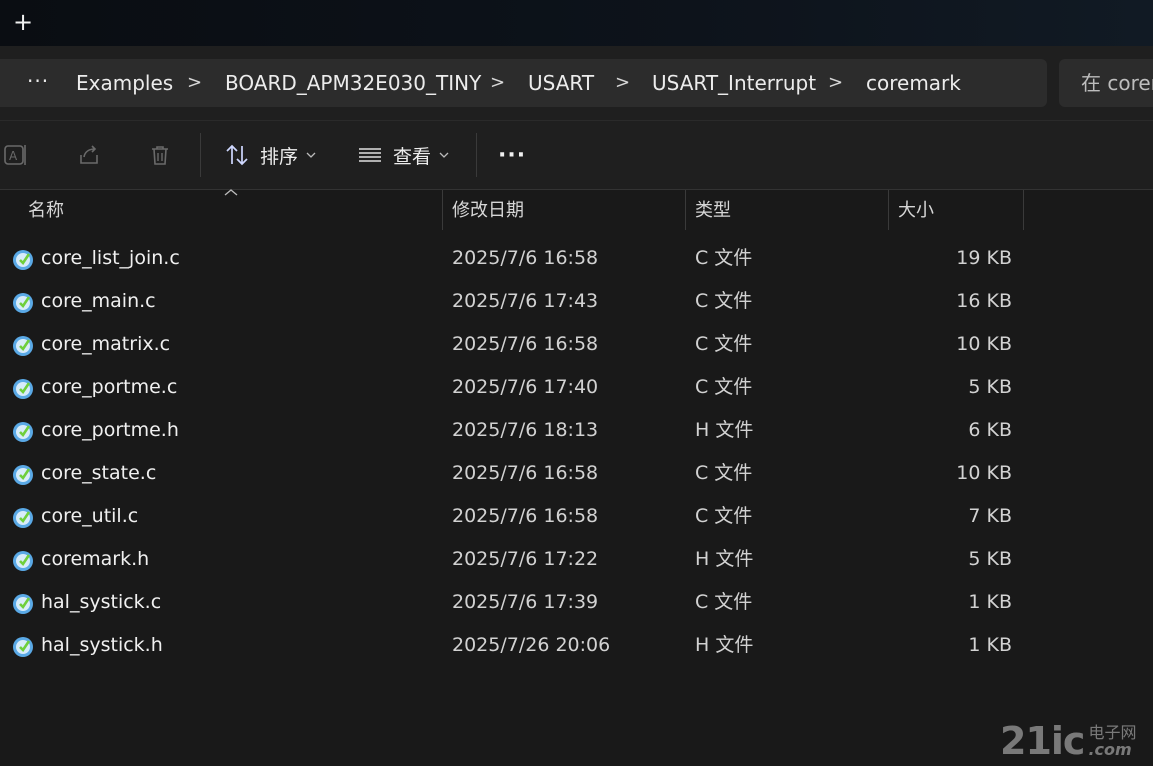 This screenshot has height=766, width=1153. Describe the element at coordinates (109, 387) in the screenshot. I see `file-name: core_portme.c` at that location.